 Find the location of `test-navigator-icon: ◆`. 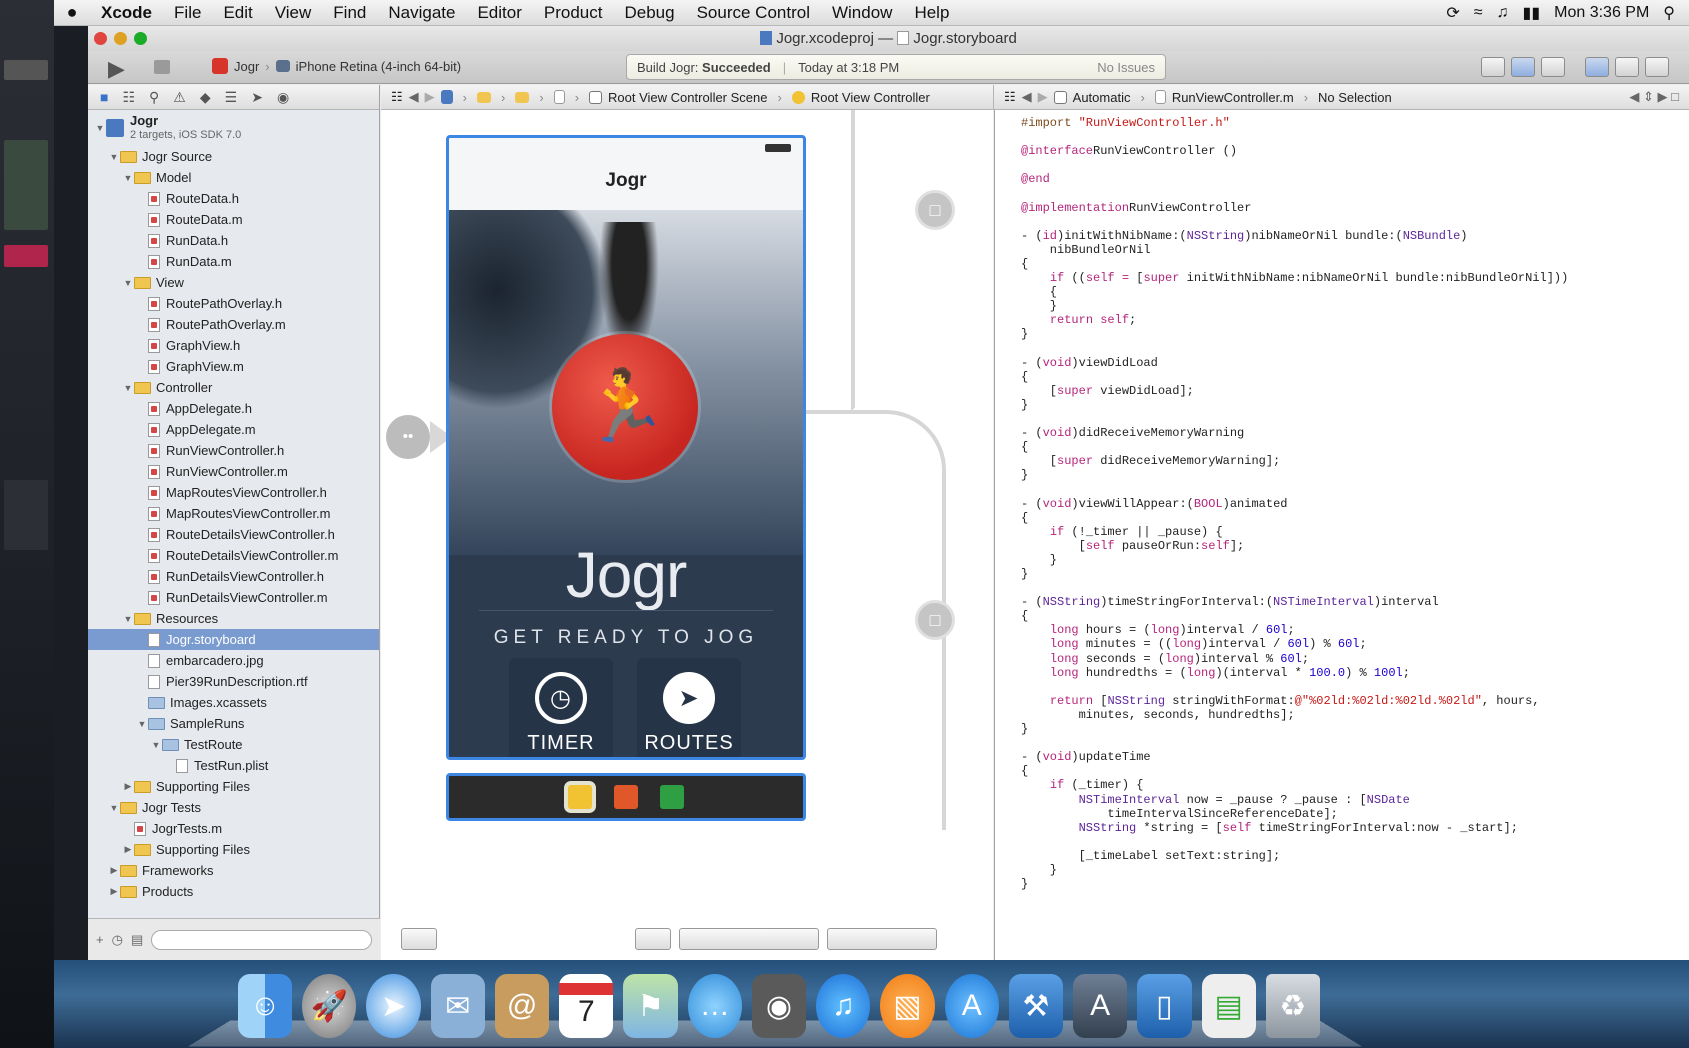

test-navigator-icon: ◆ is located at coordinates (205, 97).